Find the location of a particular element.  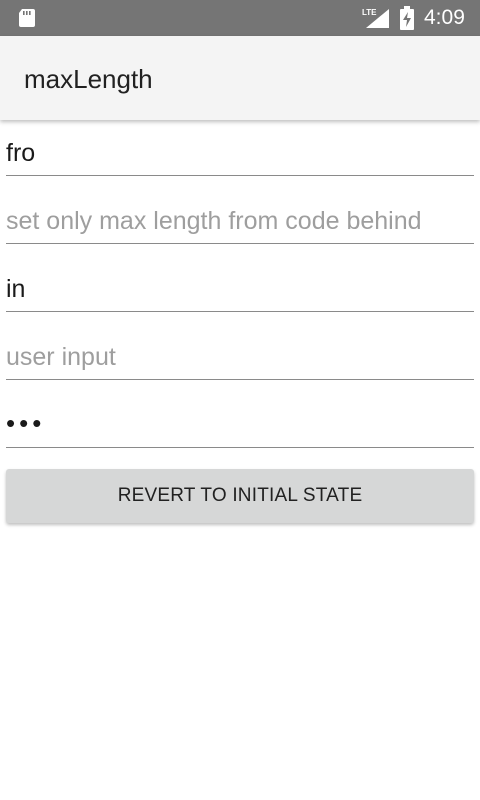

entry-value: fro is located at coordinates (21, 153).